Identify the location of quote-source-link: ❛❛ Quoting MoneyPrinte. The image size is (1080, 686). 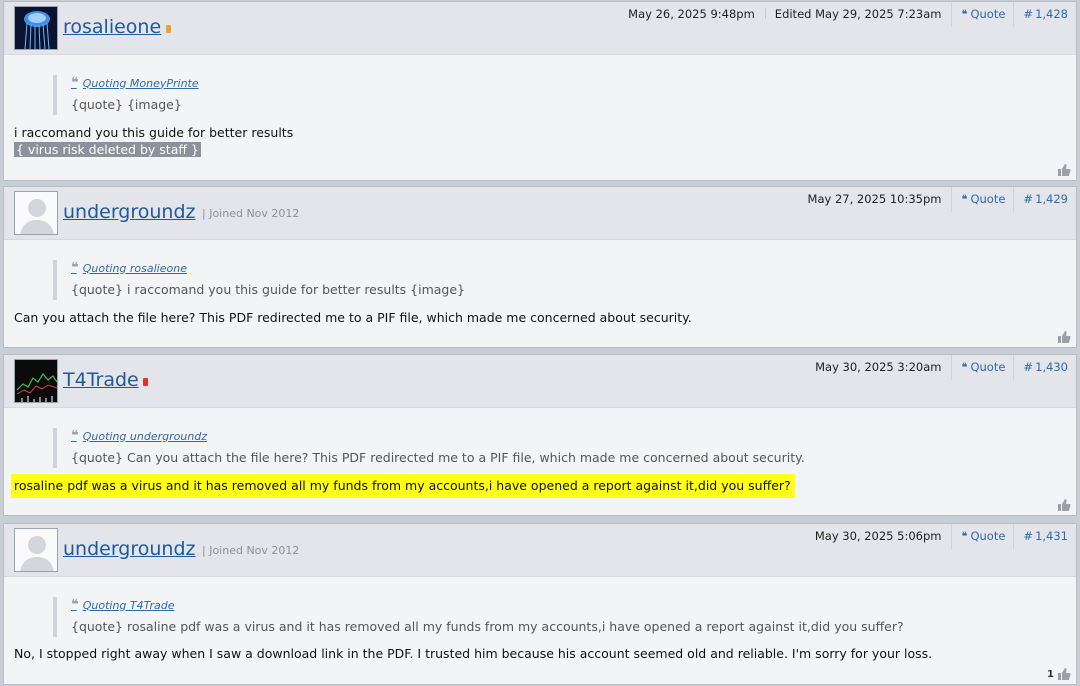
(135, 83).